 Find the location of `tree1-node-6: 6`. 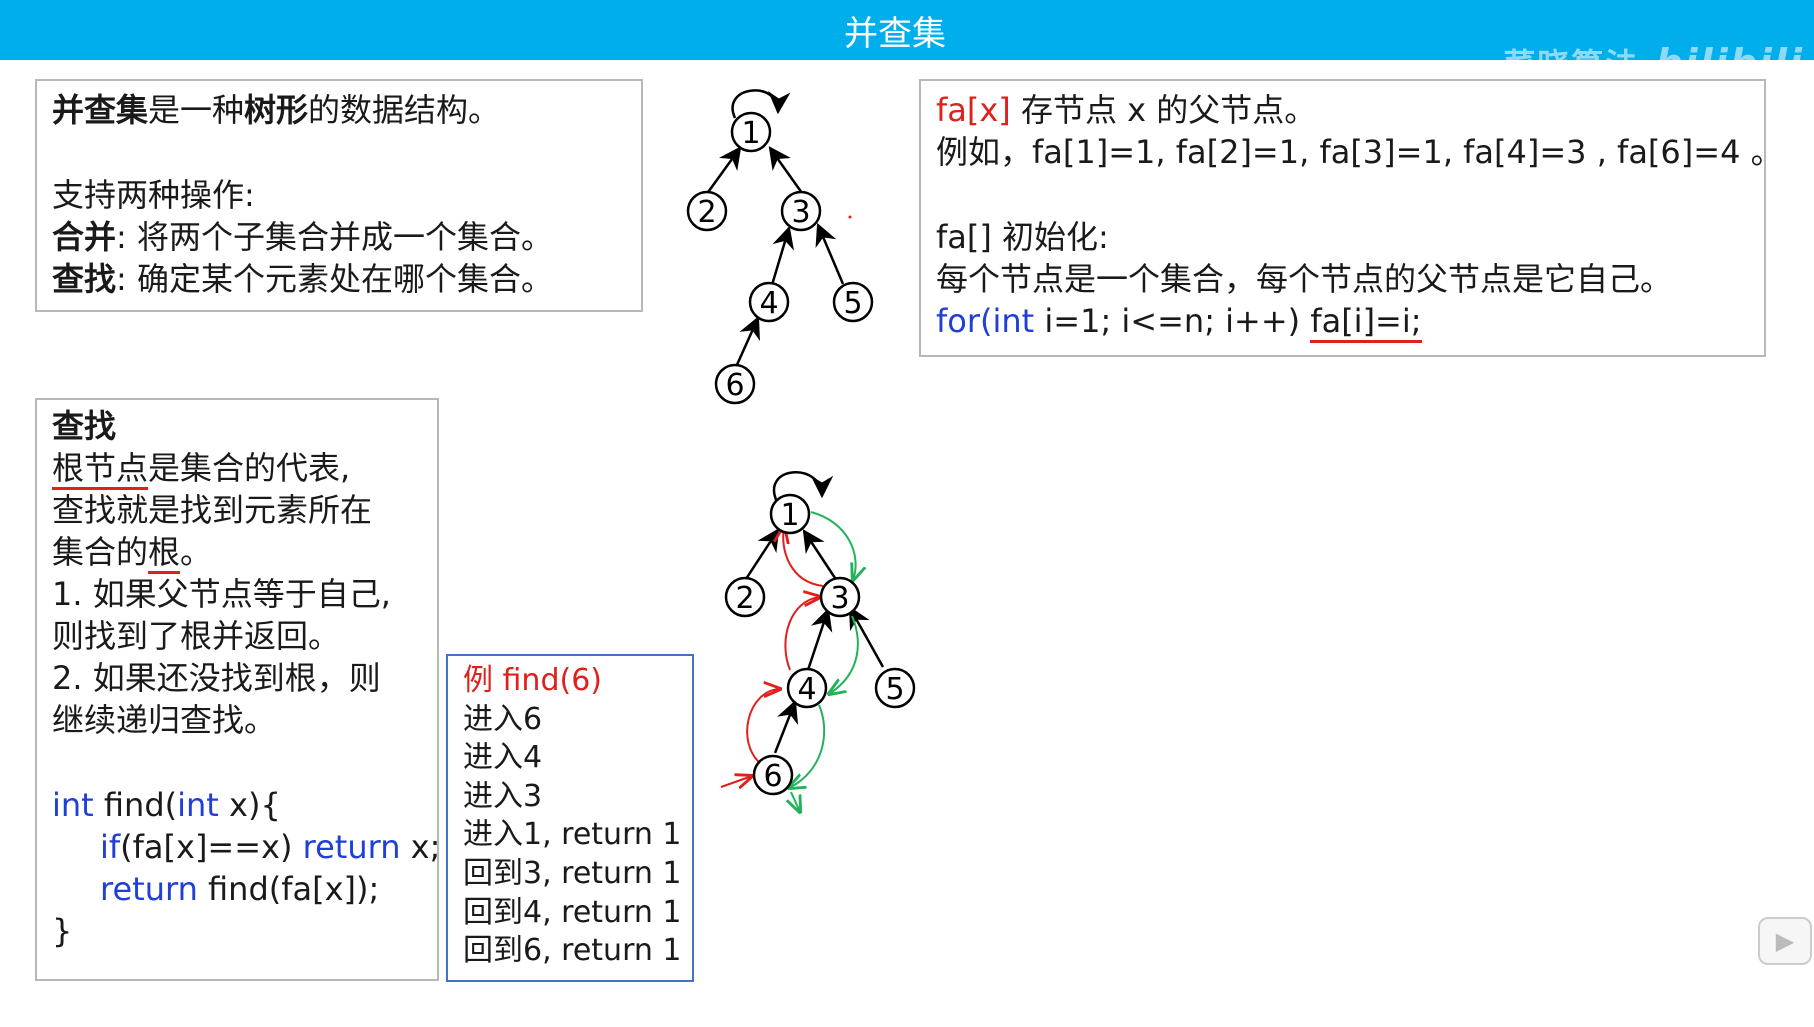

tree1-node-6: 6 is located at coordinates (735, 384).